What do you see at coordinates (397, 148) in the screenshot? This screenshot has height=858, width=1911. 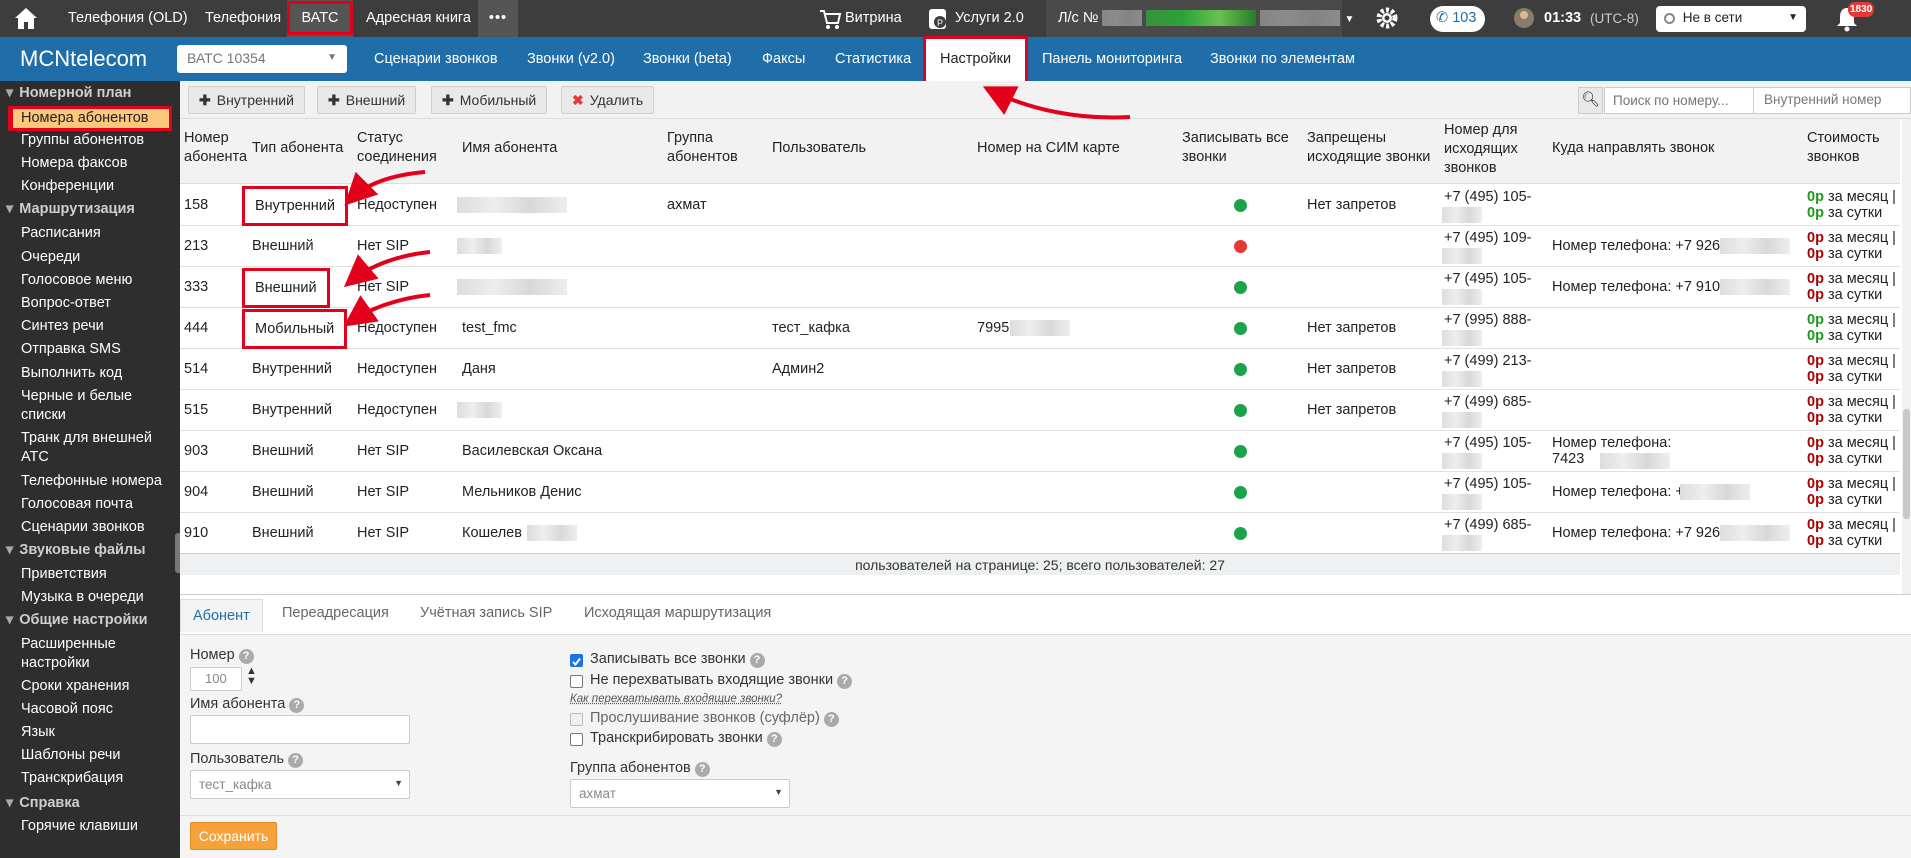 I see `col-status: Статус соединения` at bounding box center [397, 148].